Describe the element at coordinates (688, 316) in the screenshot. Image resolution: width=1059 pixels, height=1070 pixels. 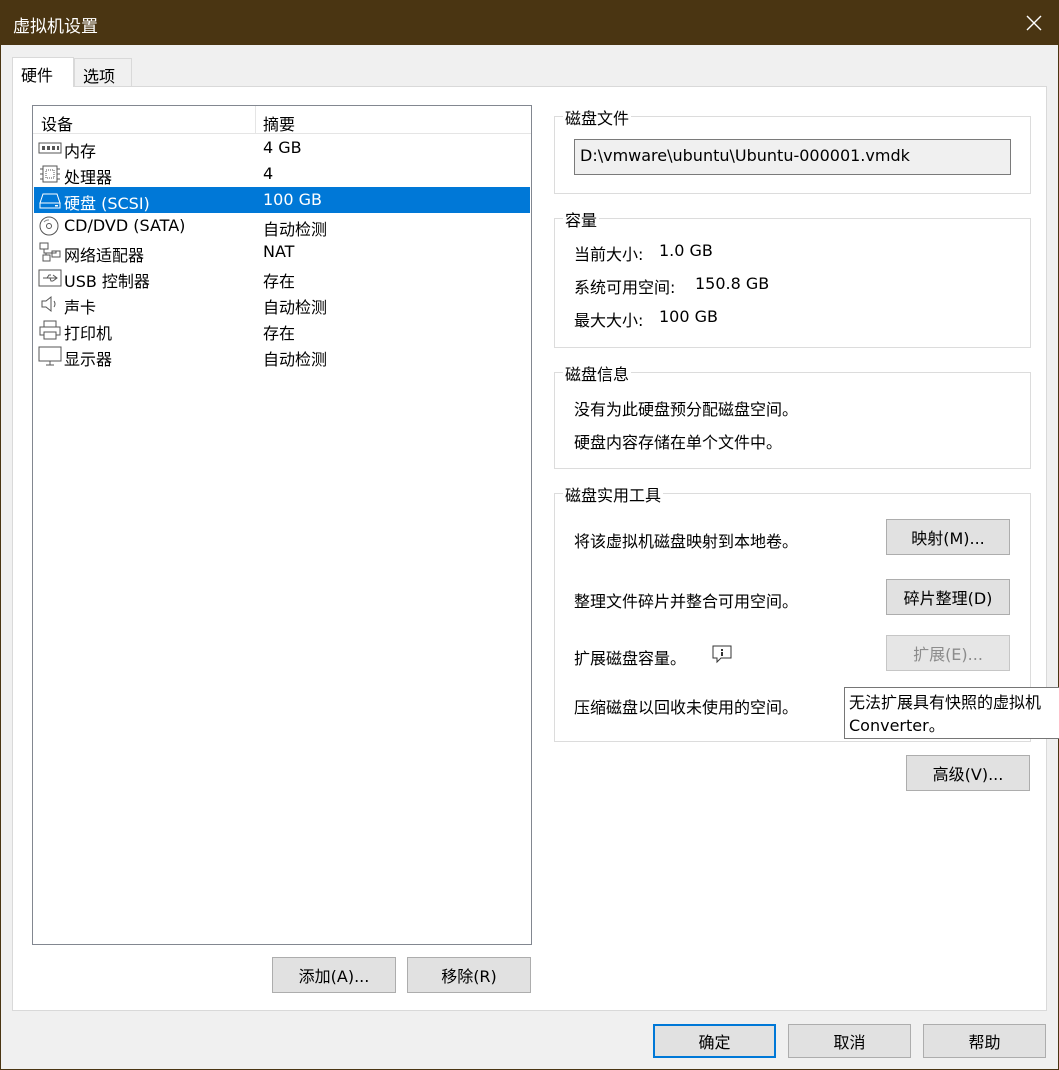
I see `max-size-value: 100 GB` at that location.